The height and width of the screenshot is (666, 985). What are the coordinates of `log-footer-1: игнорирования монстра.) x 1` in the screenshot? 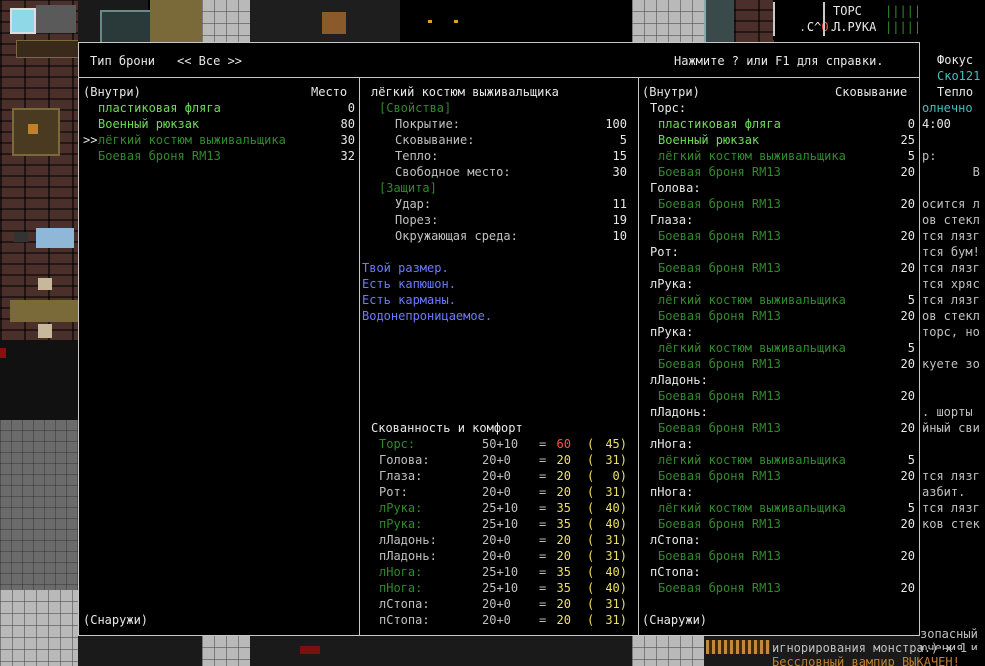 It's located at (870, 647).